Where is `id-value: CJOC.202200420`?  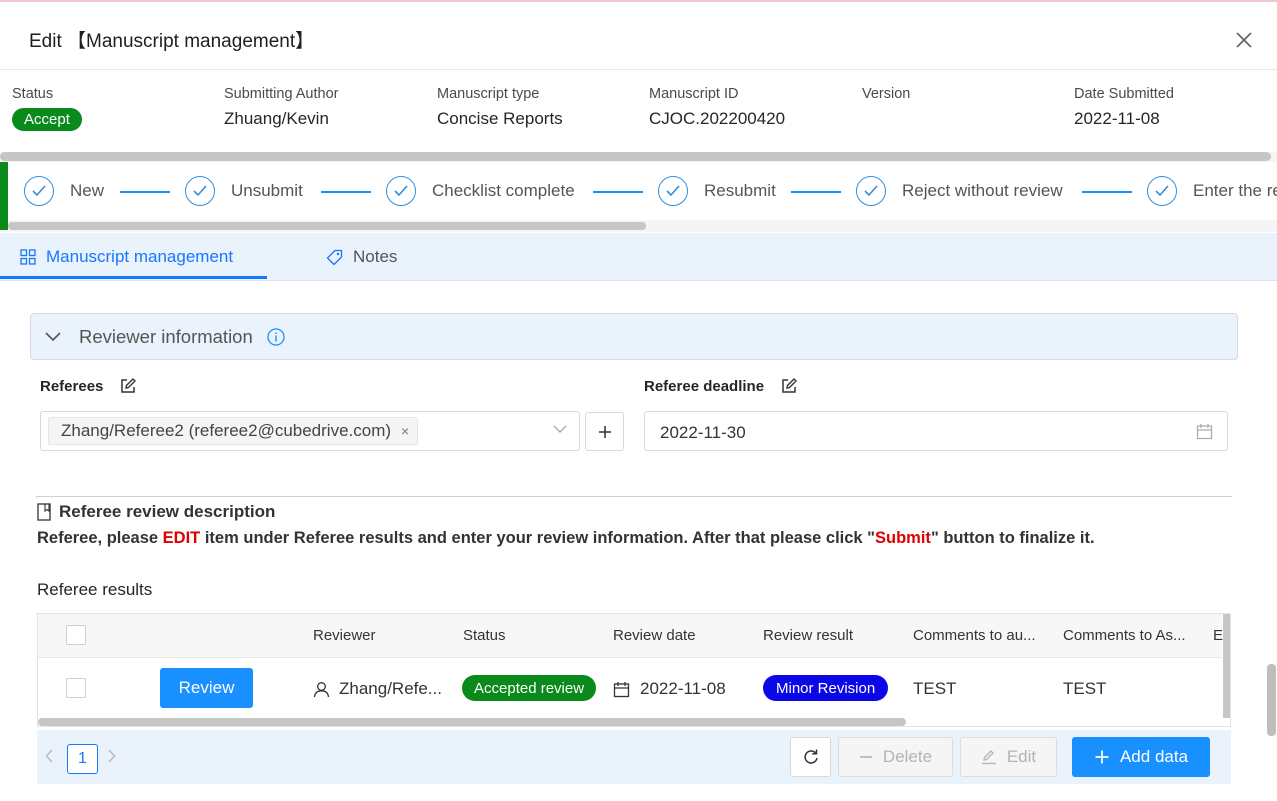 id-value: CJOC.202200420 is located at coordinates (717, 118).